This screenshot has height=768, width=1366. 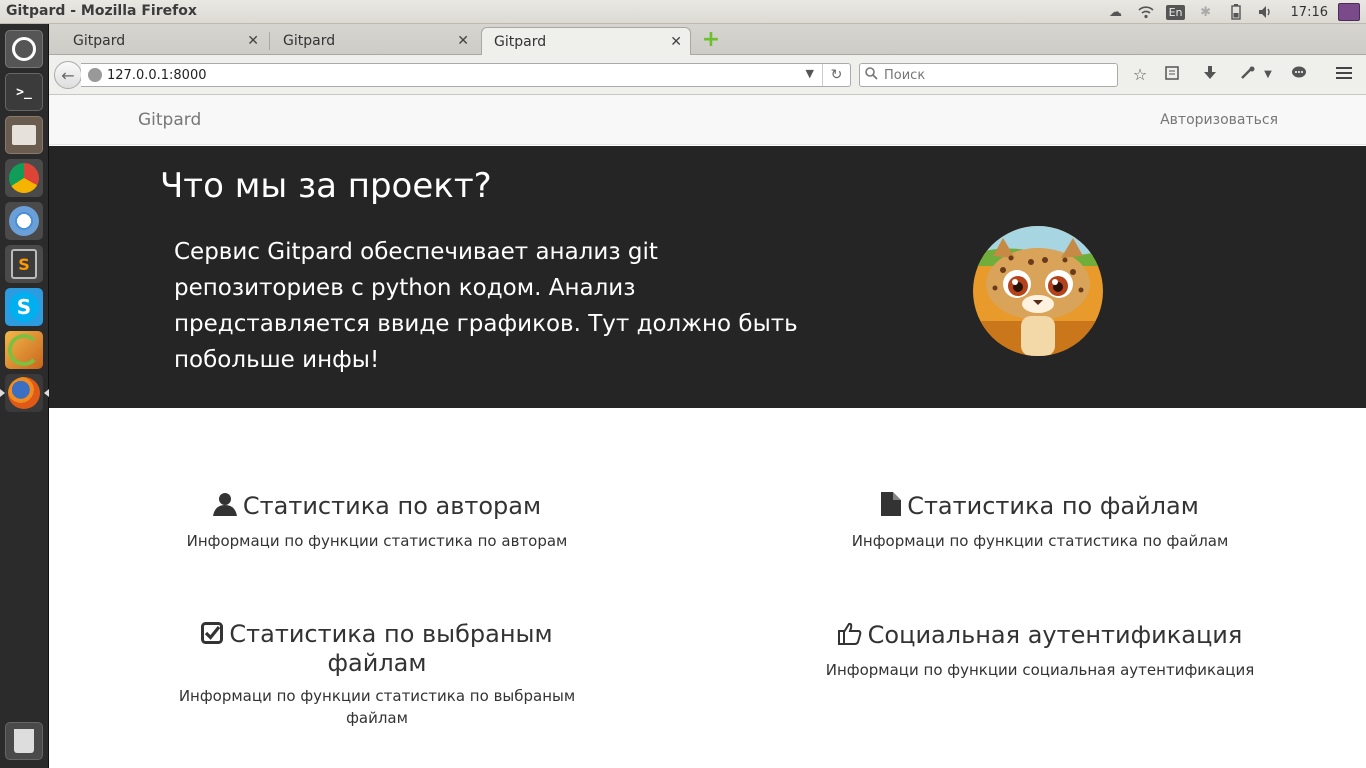 I want to click on tab-bar: Gitpard ✕ Gitpard ✕ Gitpard ✕ +, so click(x=707, y=39).